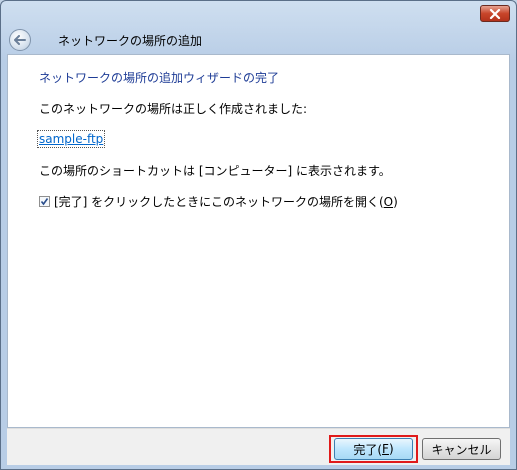 The image size is (517, 470). I want to click on open-location-checkbox, so click(44, 201).